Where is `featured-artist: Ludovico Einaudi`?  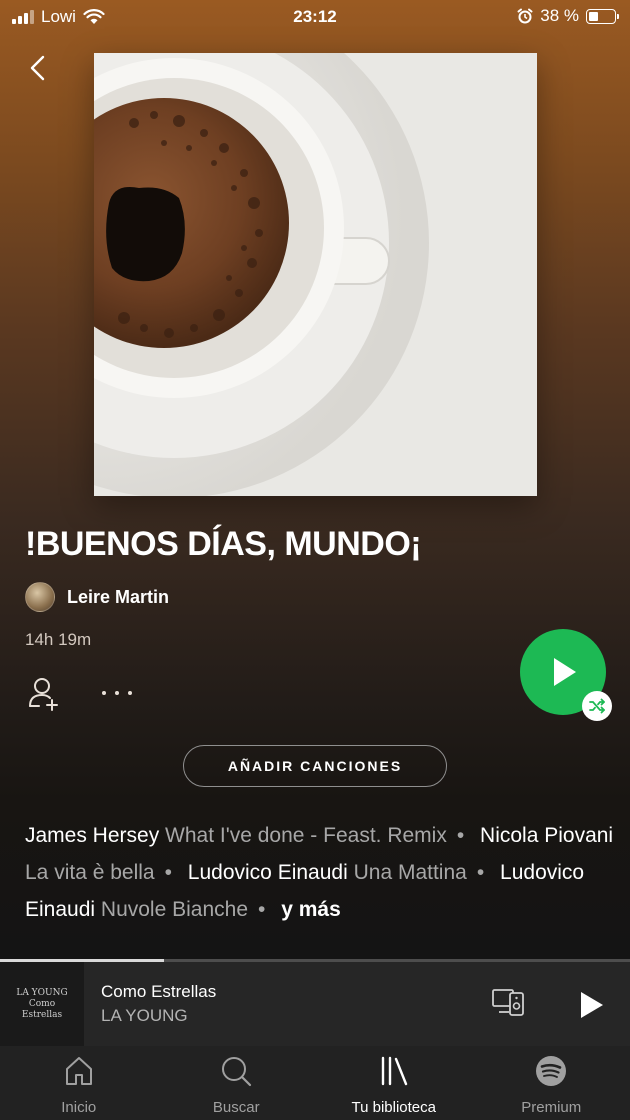
featured-artist: Ludovico Einaudi is located at coordinates (267, 872).